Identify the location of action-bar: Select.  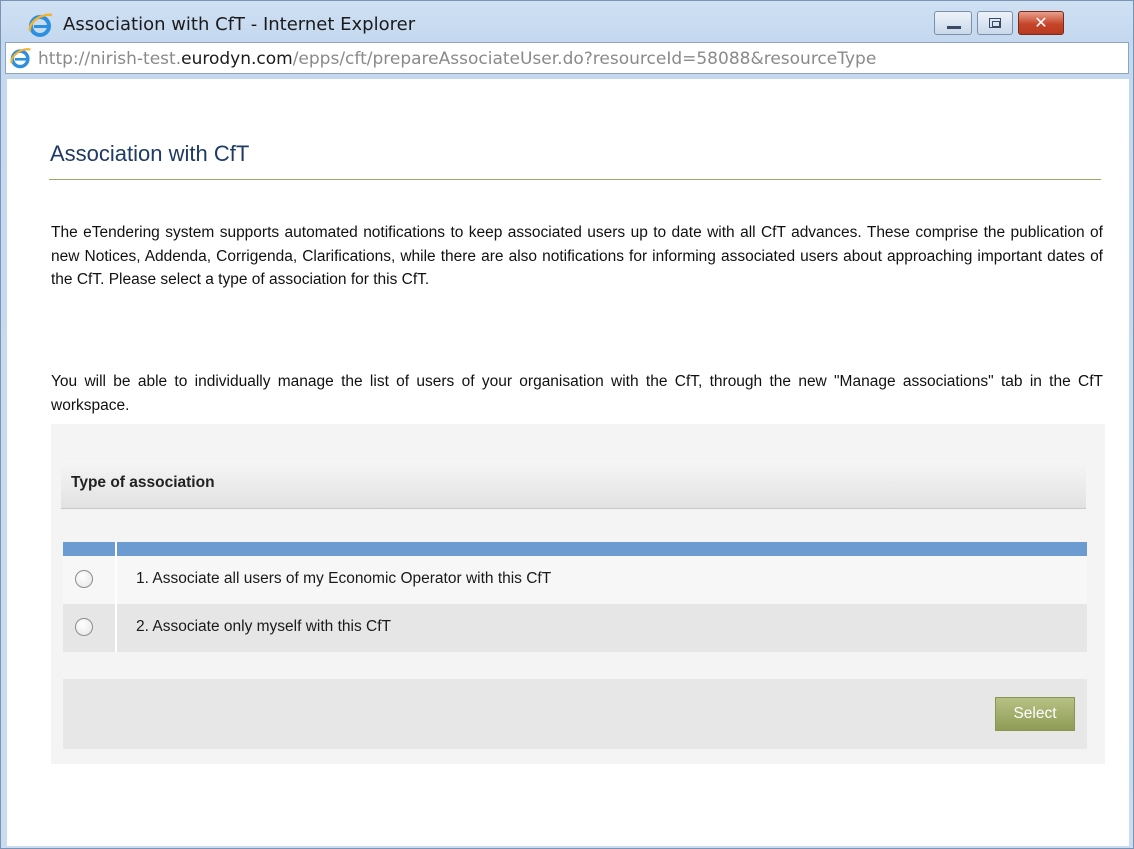
(575, 714).